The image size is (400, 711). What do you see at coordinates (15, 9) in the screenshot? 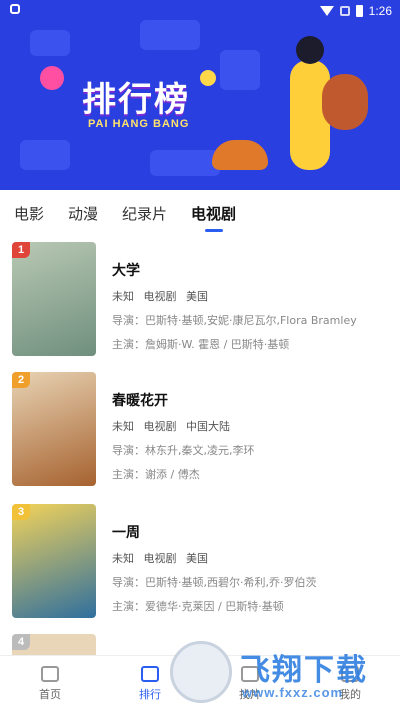
I see `app-status-icon` at bounding box center [15, 9].